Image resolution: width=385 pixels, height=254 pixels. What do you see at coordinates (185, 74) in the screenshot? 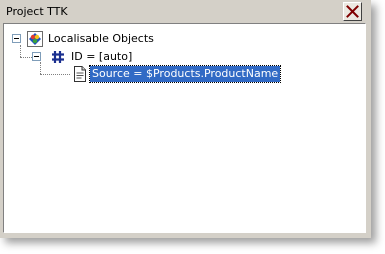
I see `tree-item-label-selected: Source = $Products.ProductName` at bounding box center [185, 74].